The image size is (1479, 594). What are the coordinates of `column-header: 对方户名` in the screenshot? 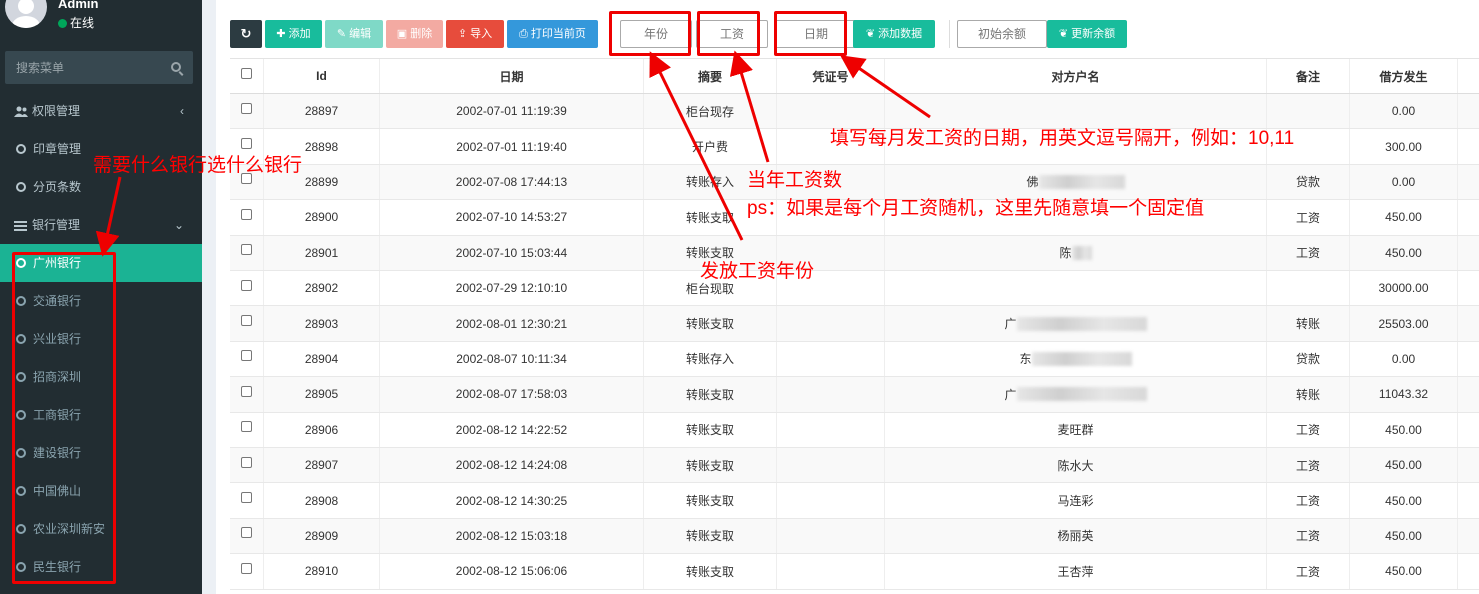 It's located at (1075, 76).